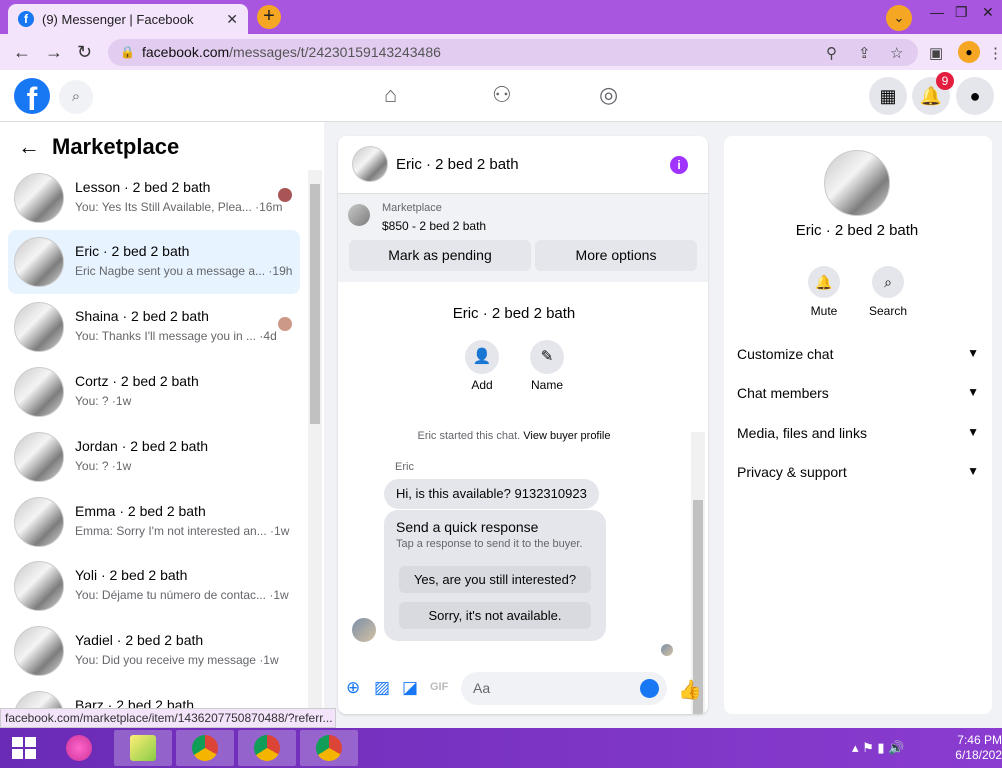 Image resolution: width=1002 pixels, height=768 pixels. What do you see at coordinates (382, 688) in the screenshot?
I see `image-icon: ▨` at bounding box center [382, 688].